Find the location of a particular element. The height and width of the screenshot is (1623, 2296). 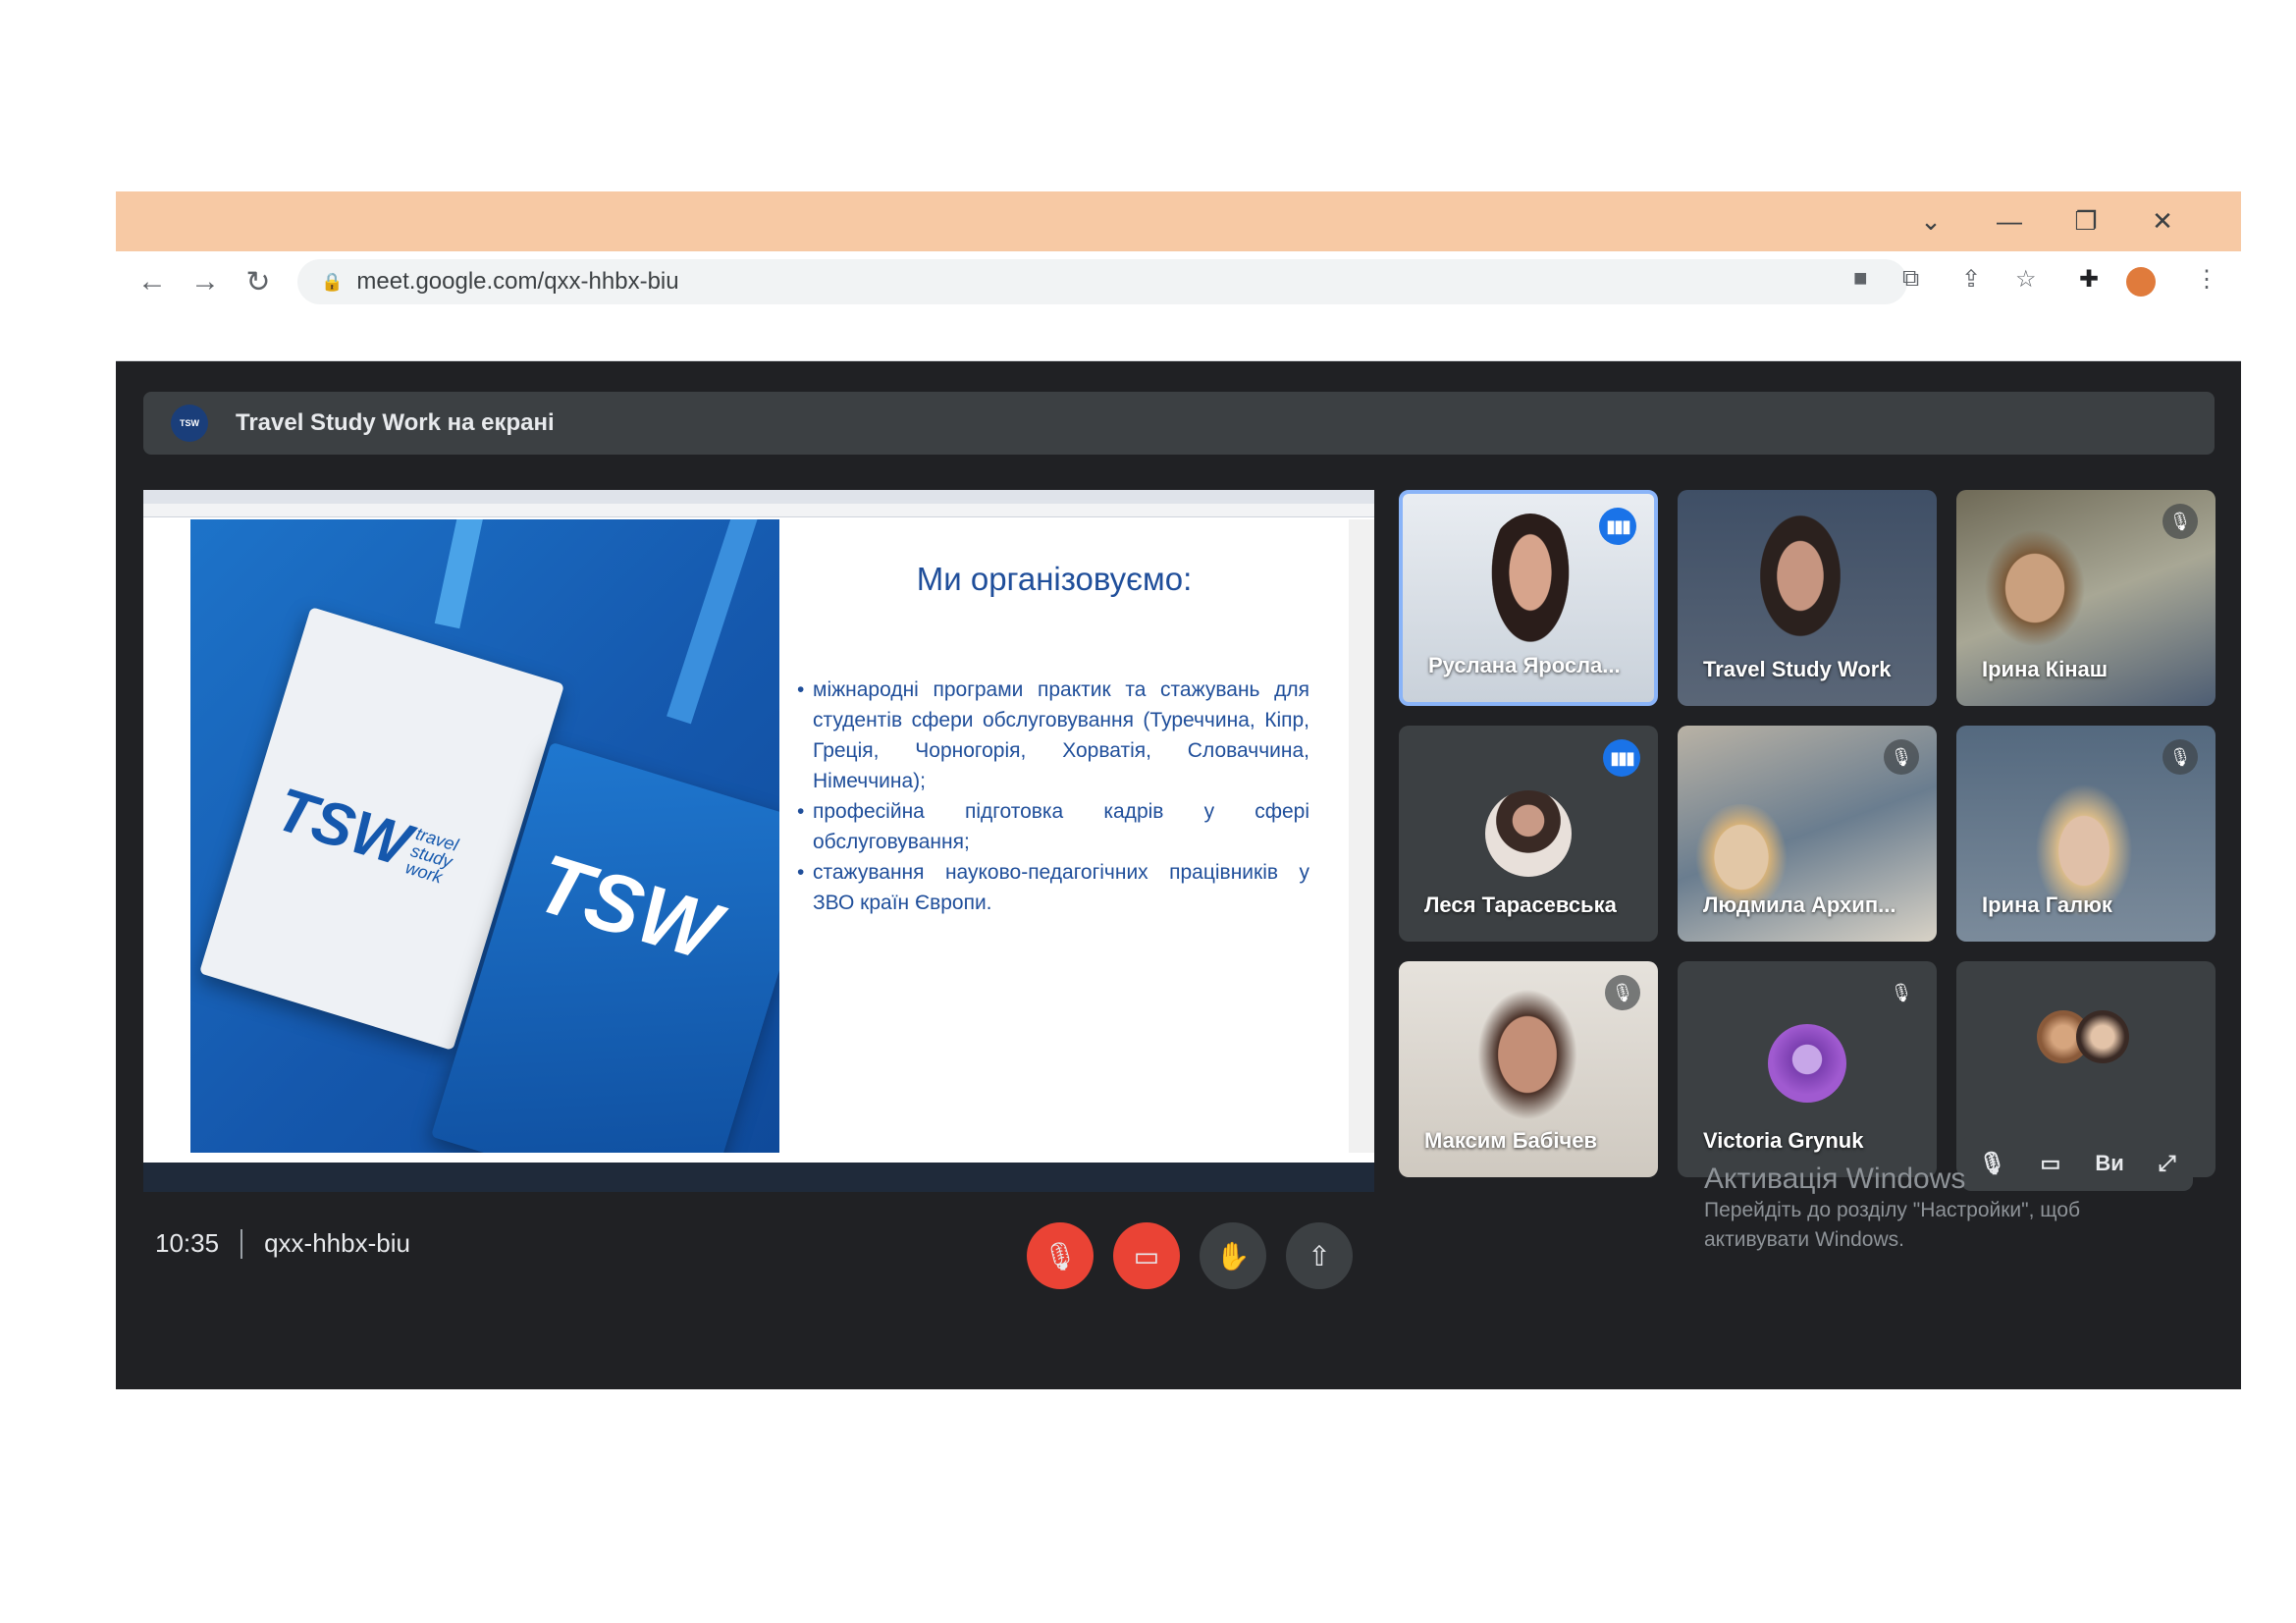

participant-tile: 🎙 Victoria Grynuk is located at coordinates (1808, 1069).